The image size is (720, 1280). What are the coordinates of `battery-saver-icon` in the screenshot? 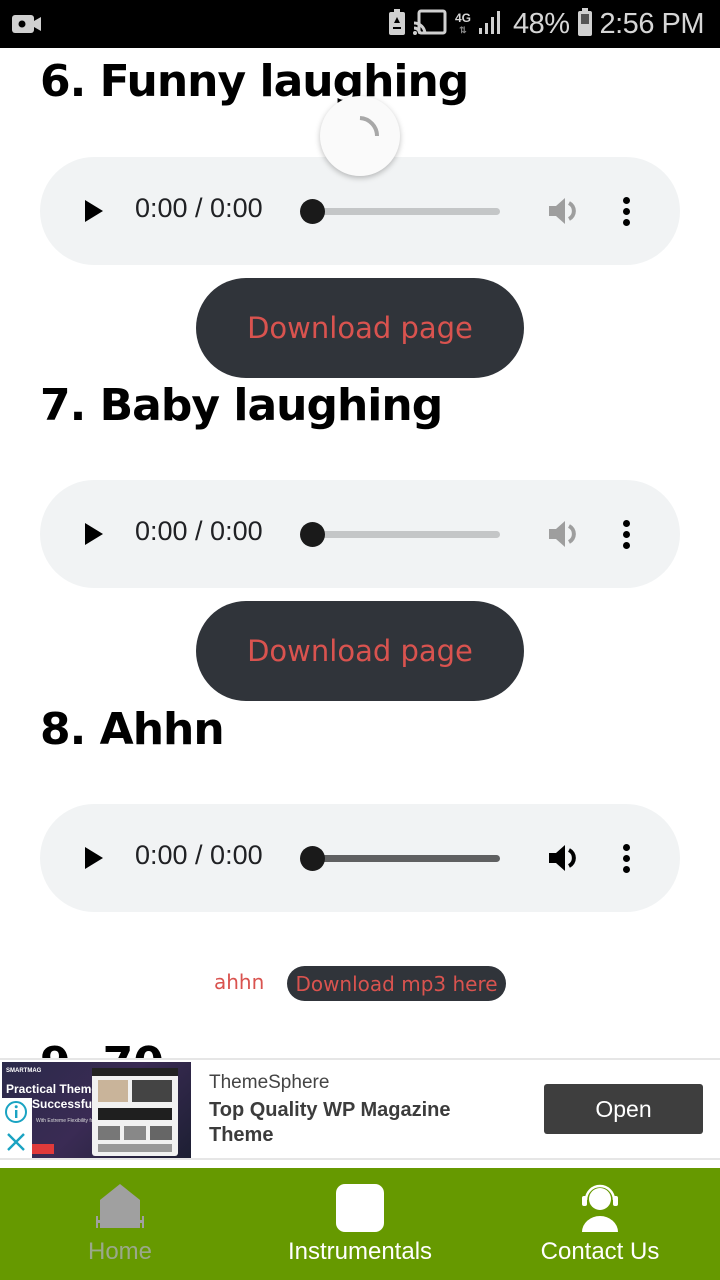 It's located at (396, 24).